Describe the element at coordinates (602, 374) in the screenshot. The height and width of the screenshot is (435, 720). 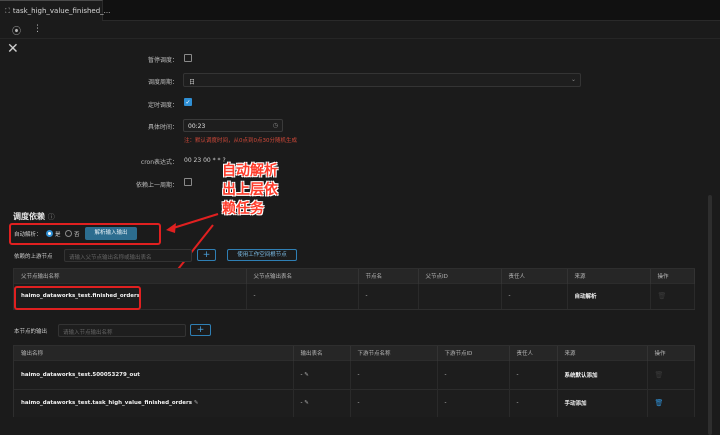
I see `output-source-cell: 系统默认添加` at that location.